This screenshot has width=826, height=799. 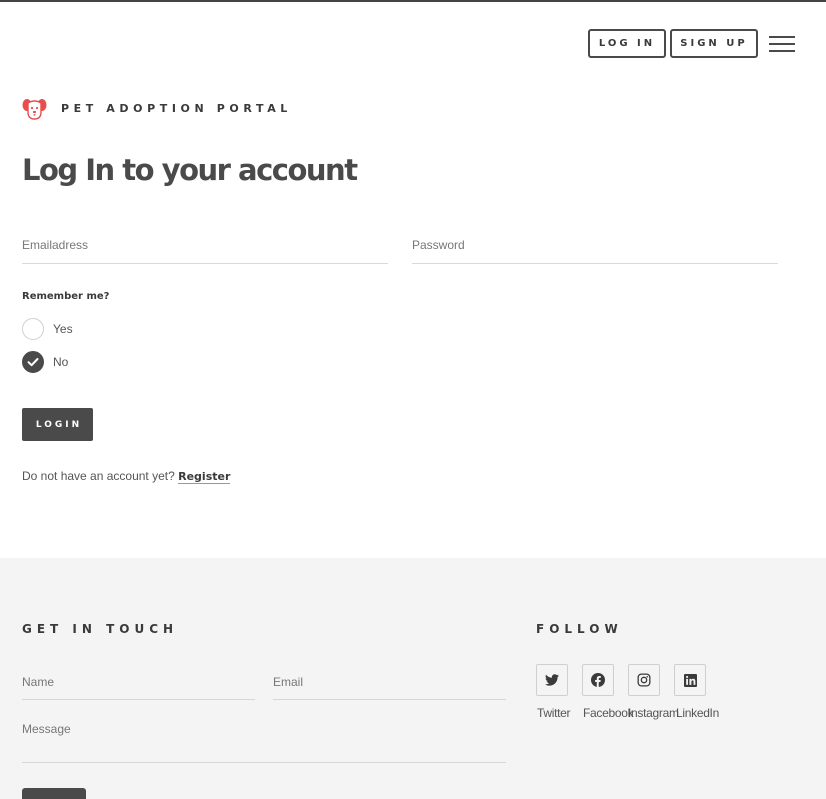 I want to click on facebook-button, so click(x=598, y=680).